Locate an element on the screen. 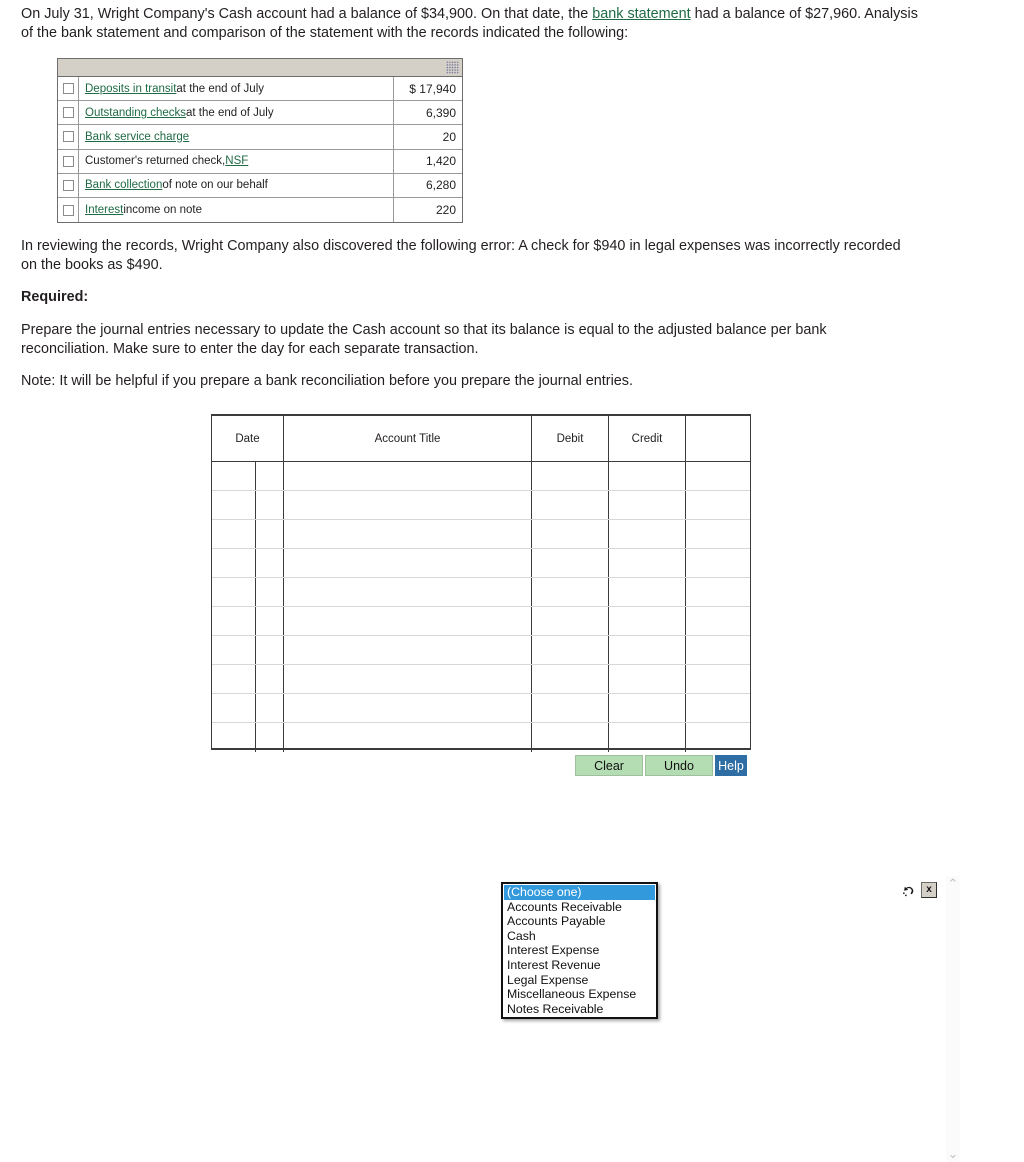 The height and width of the screenshot is (1162, 1024). row-amount: 20 is located at coordinates (449, 136).